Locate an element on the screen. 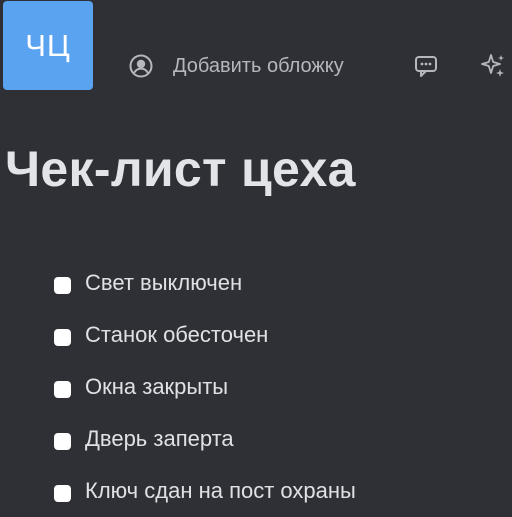 The width and height of the screenshot is (512, 517). page-icon: ЧЦ is located at coordinates (48, 45).